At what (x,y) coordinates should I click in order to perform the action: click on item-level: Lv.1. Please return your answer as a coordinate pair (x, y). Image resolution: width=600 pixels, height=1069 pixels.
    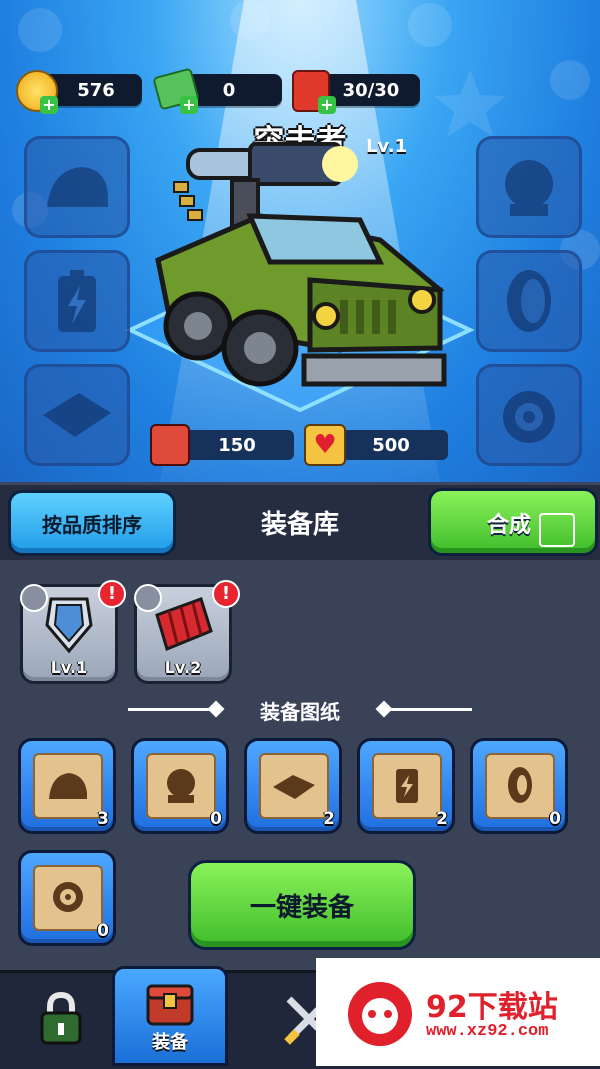
    Looking at the image, I should click on (69, 667).